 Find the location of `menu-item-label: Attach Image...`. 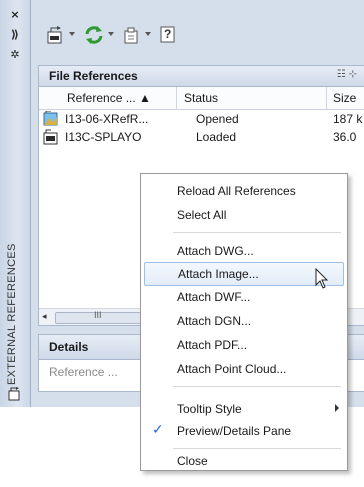

menu-item-label: Attach Image... is located at coordinates (218, 274).